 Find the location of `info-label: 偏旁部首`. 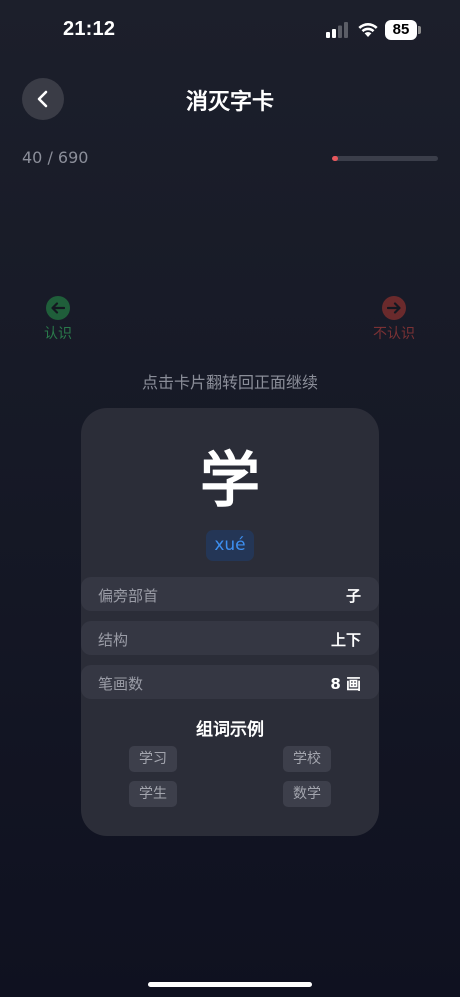

info-label: 偏旁部首 is located at coordinates (128, 596).